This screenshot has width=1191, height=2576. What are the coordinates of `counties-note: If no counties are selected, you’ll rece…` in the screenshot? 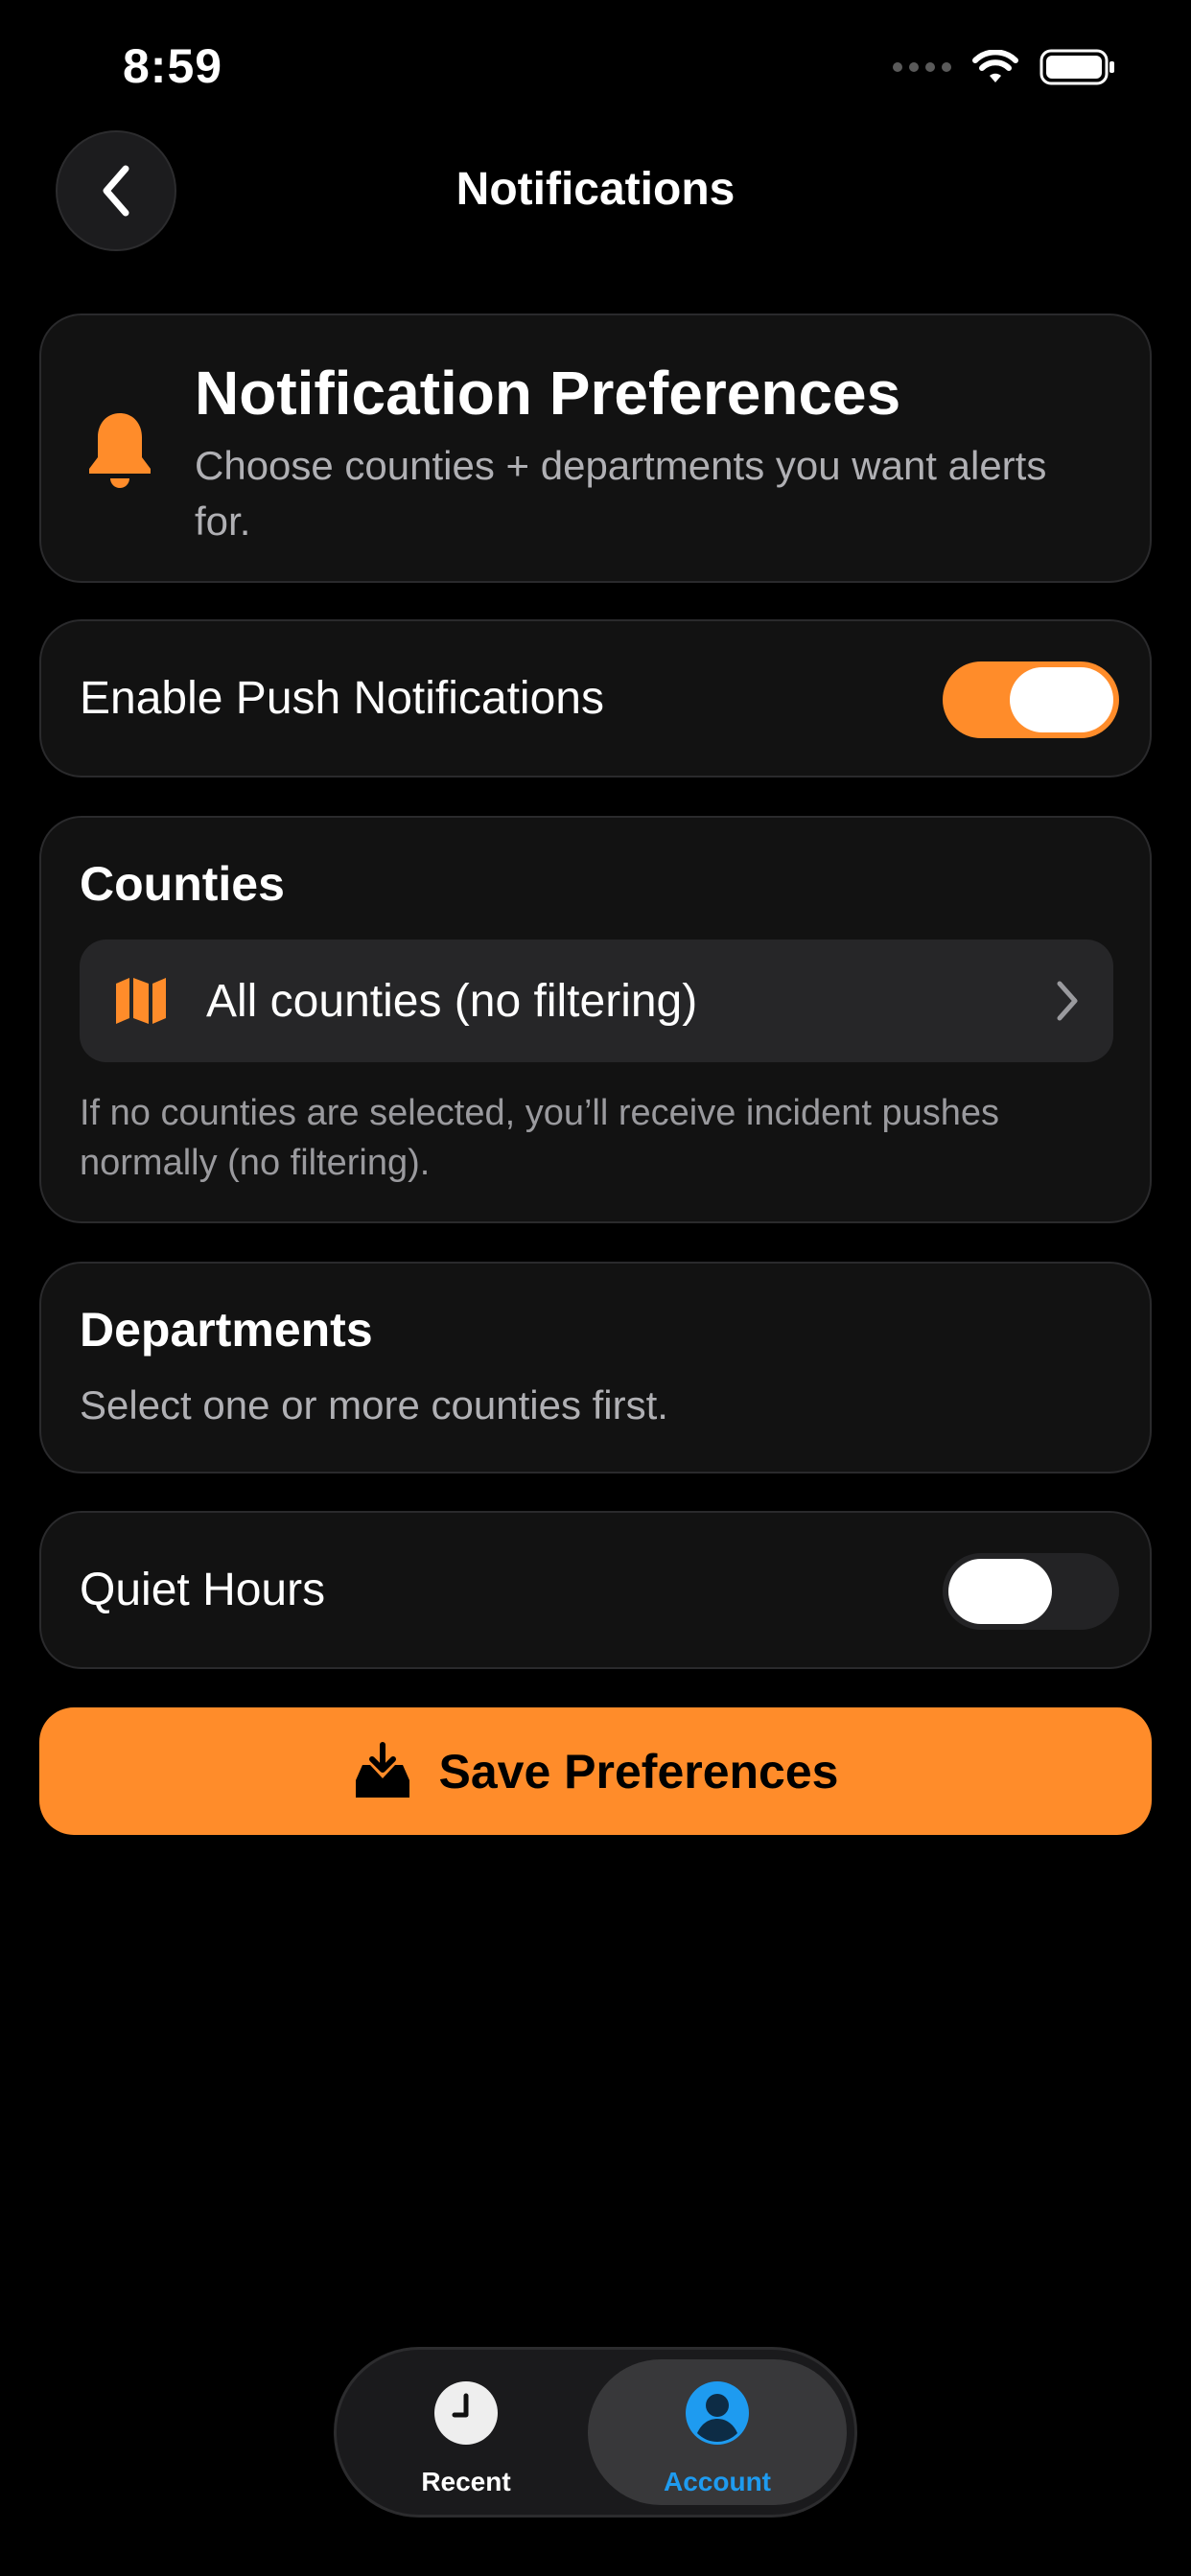 It's located at (539, 1138).